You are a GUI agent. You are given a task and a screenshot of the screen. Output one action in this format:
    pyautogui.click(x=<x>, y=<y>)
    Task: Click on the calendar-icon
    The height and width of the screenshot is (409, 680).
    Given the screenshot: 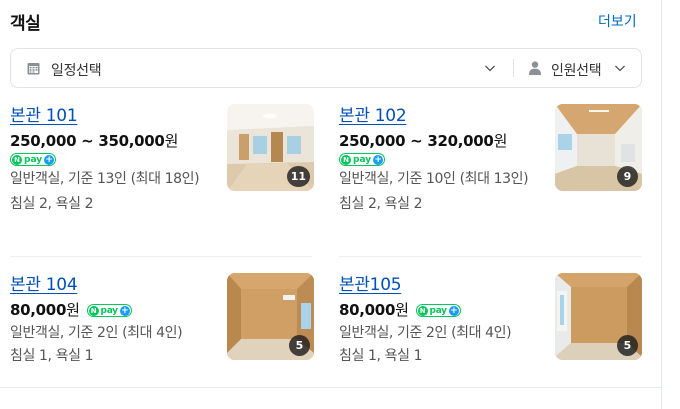 What is the action you would take?
    pyautogui.click(x=33, y=69)
    